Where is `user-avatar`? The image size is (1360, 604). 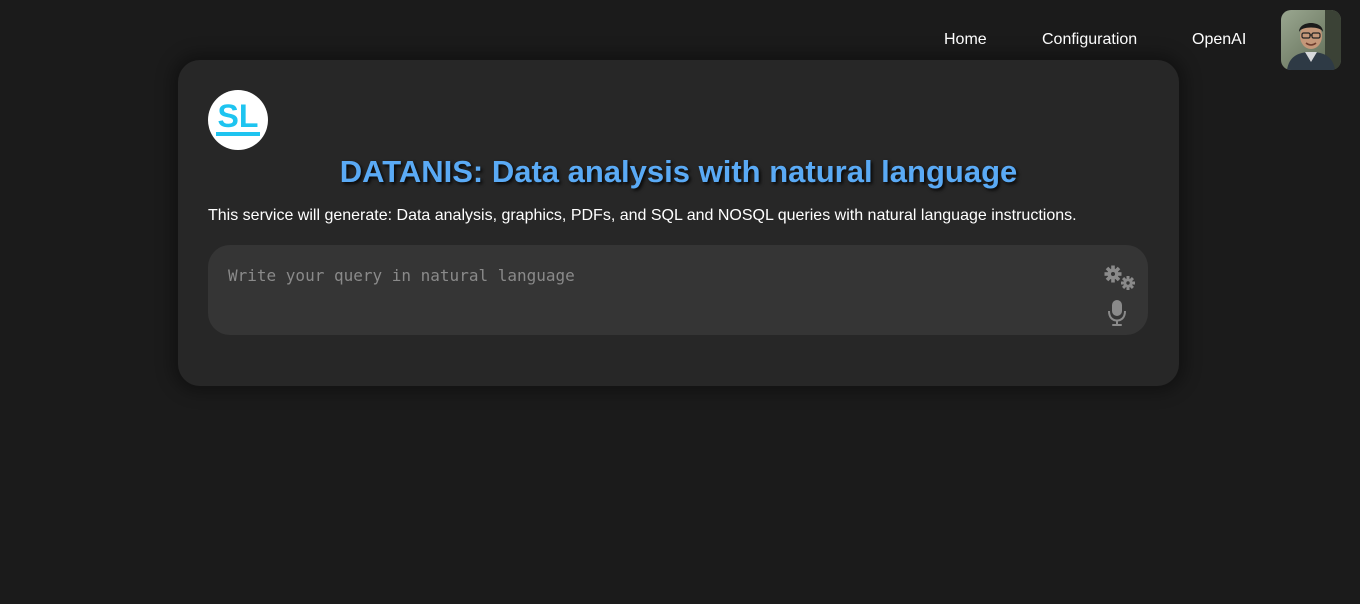
user-avatar is located at coordinates (1311, 40).